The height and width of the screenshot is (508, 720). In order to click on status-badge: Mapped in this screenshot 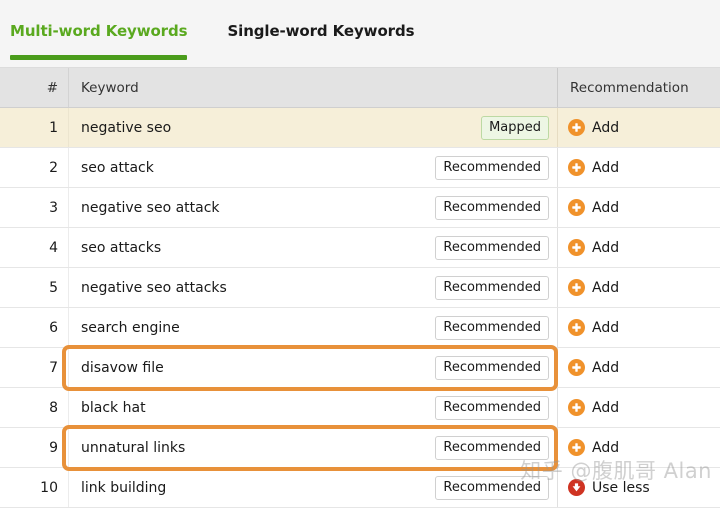, I will do `click(515, 127)`.